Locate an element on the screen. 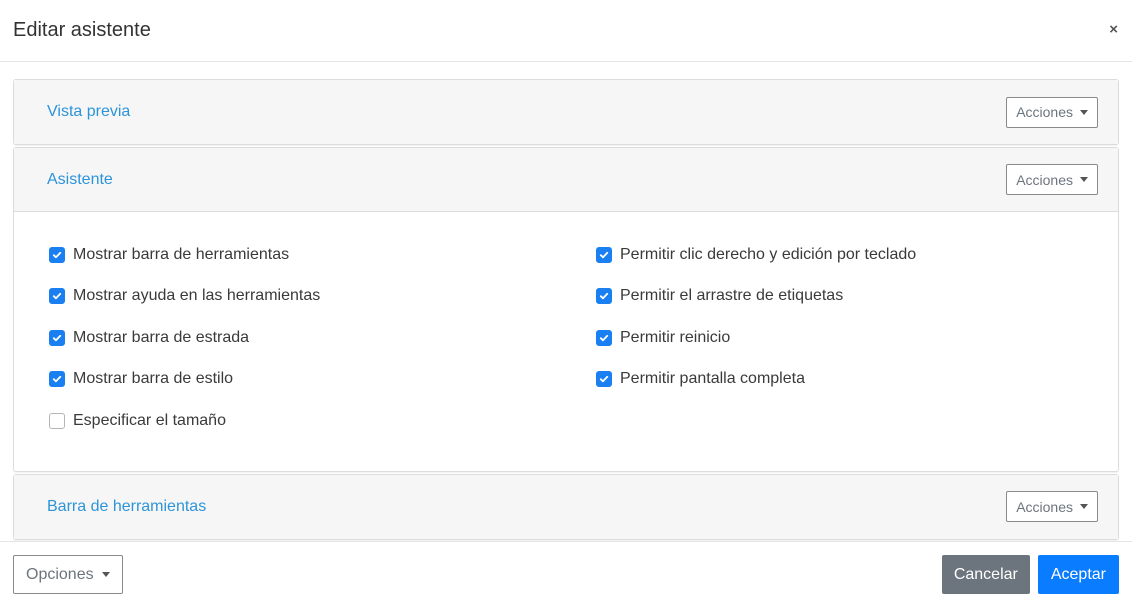  option-label: Mostrar barra de estrada is located at coordinates (161, 337).